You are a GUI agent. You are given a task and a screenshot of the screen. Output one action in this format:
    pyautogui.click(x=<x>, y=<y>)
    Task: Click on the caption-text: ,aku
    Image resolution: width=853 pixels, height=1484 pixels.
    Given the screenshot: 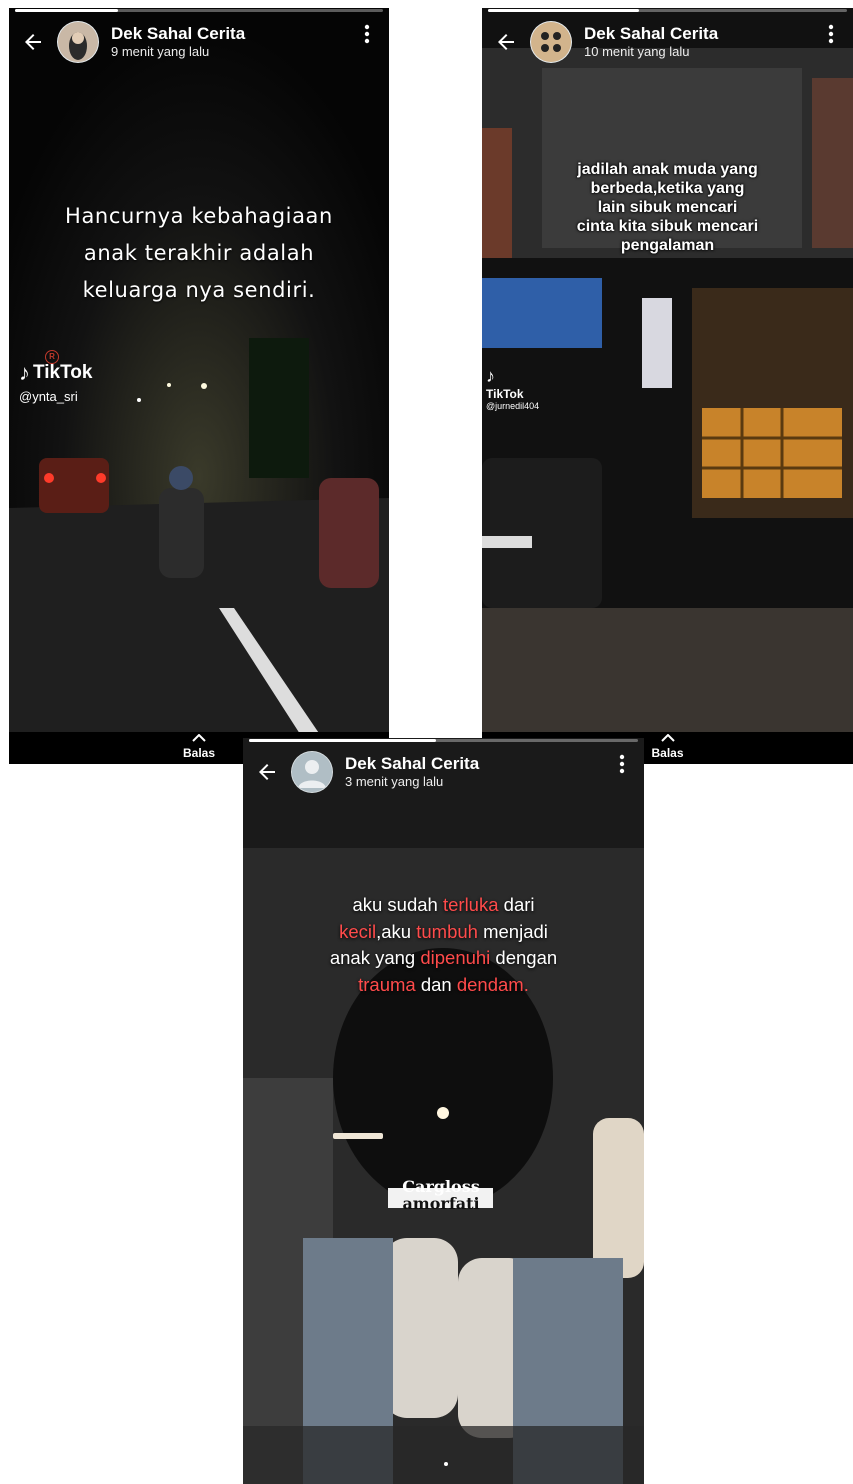 What is the action you would take?
    pyautogui.click(x=396, y=931)
    